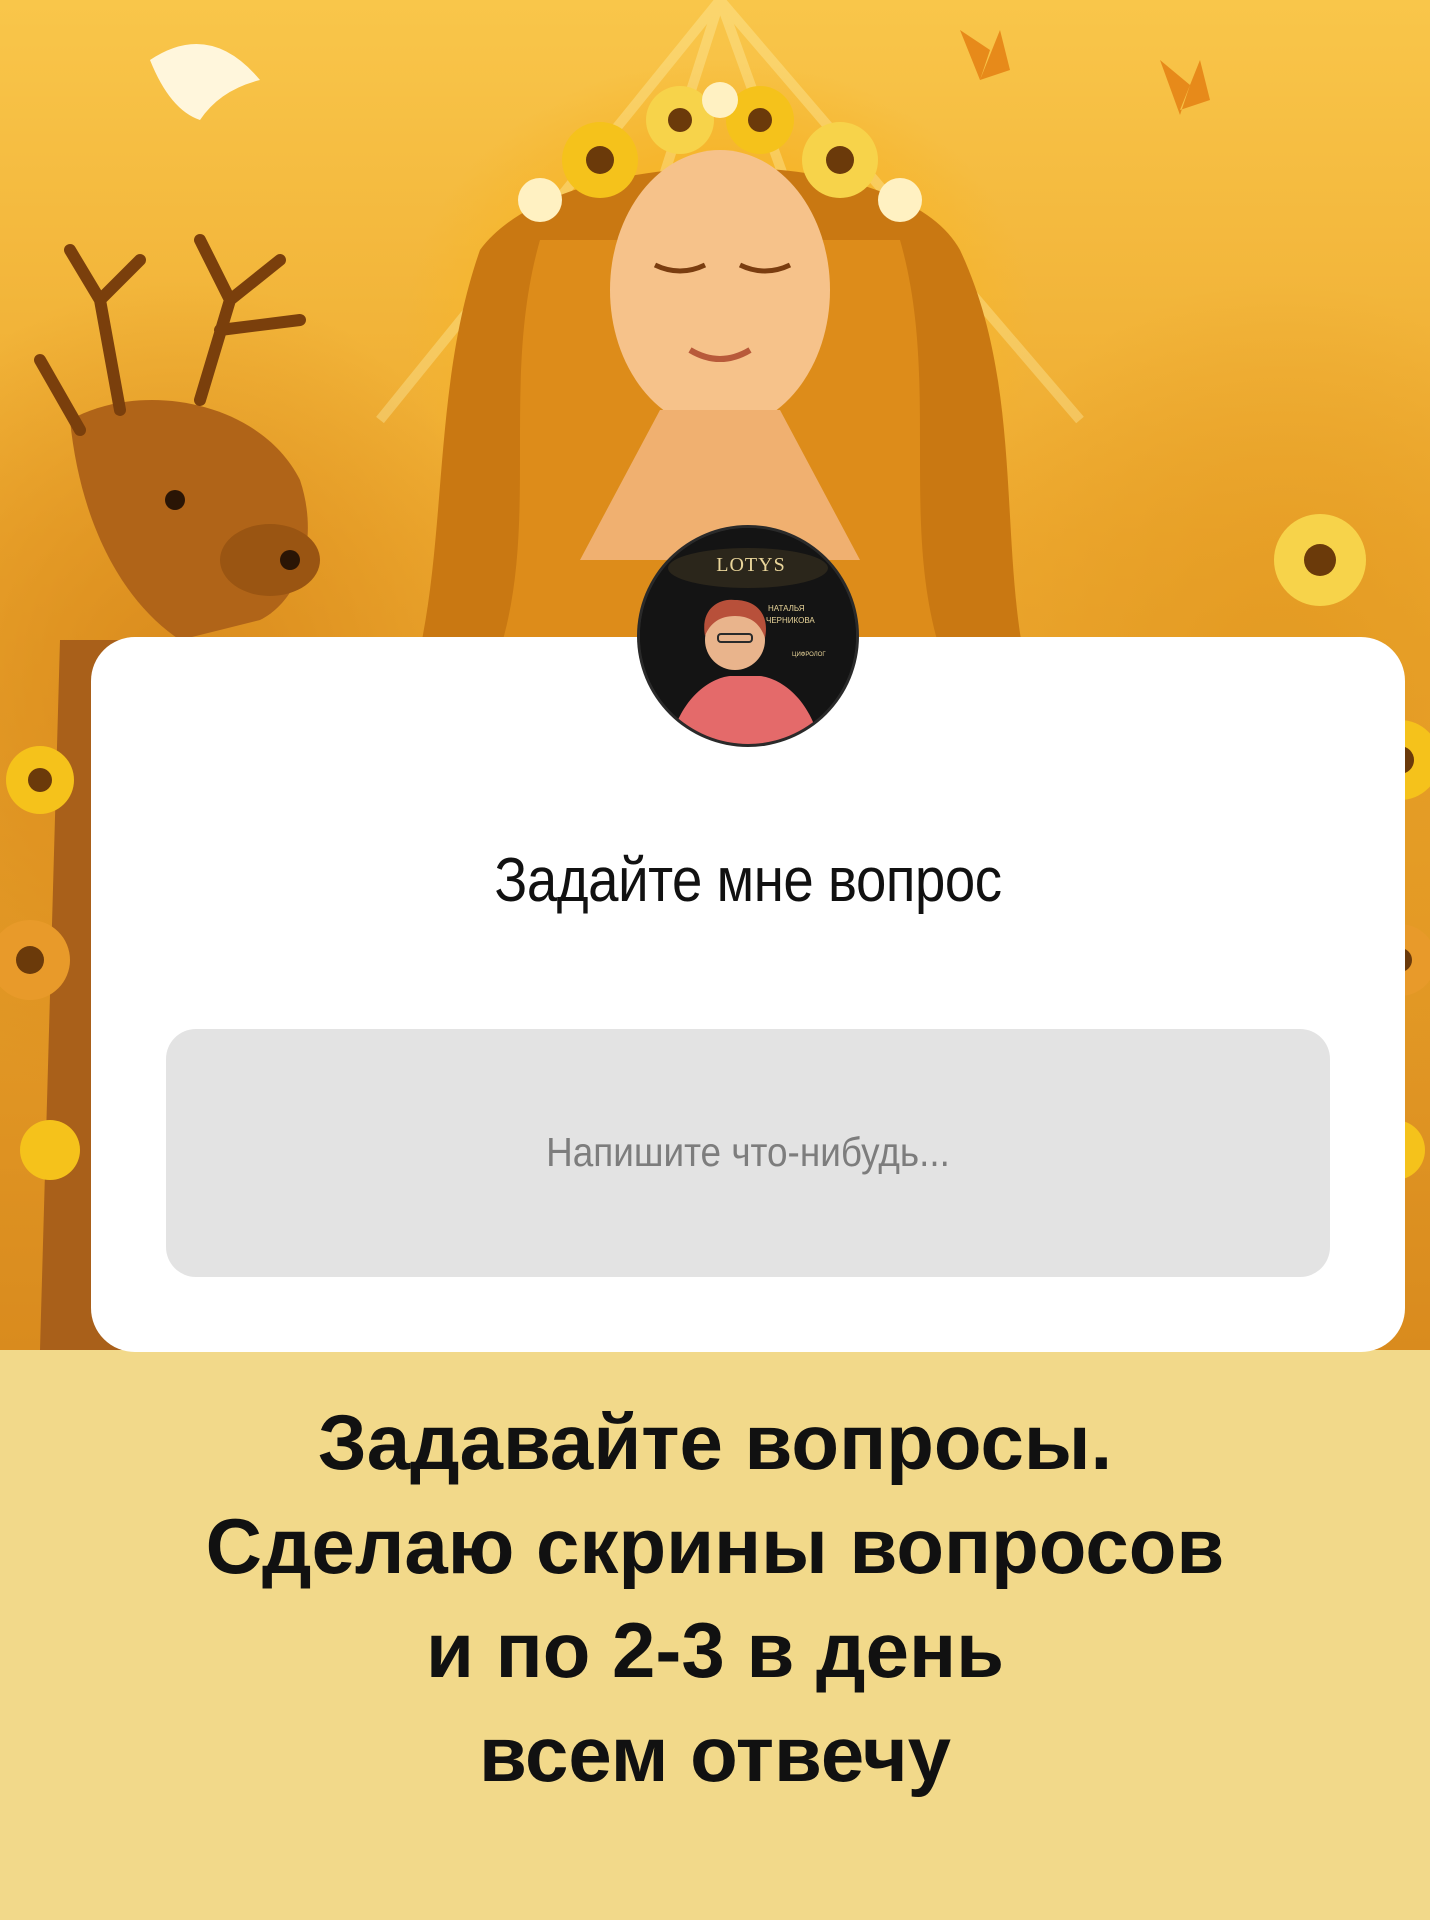 This screenshot has width=1430, height=1920. What do you see at coordinates (786, 608) in the screenshot?
I see `avatar-name-line1: НАТАЛЬЯ` at bounding box center [786, 608].